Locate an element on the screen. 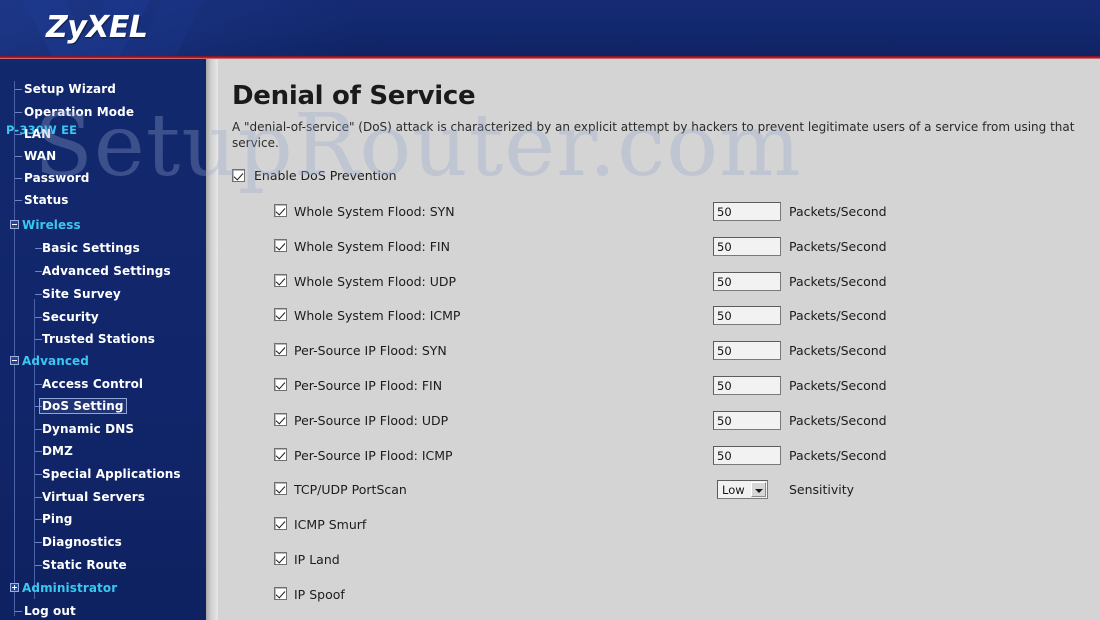 The height and width of the screenshot is (620, 1100). sidebar-item-diagnostics: Diagnostics is located at coordinates (82, 542).